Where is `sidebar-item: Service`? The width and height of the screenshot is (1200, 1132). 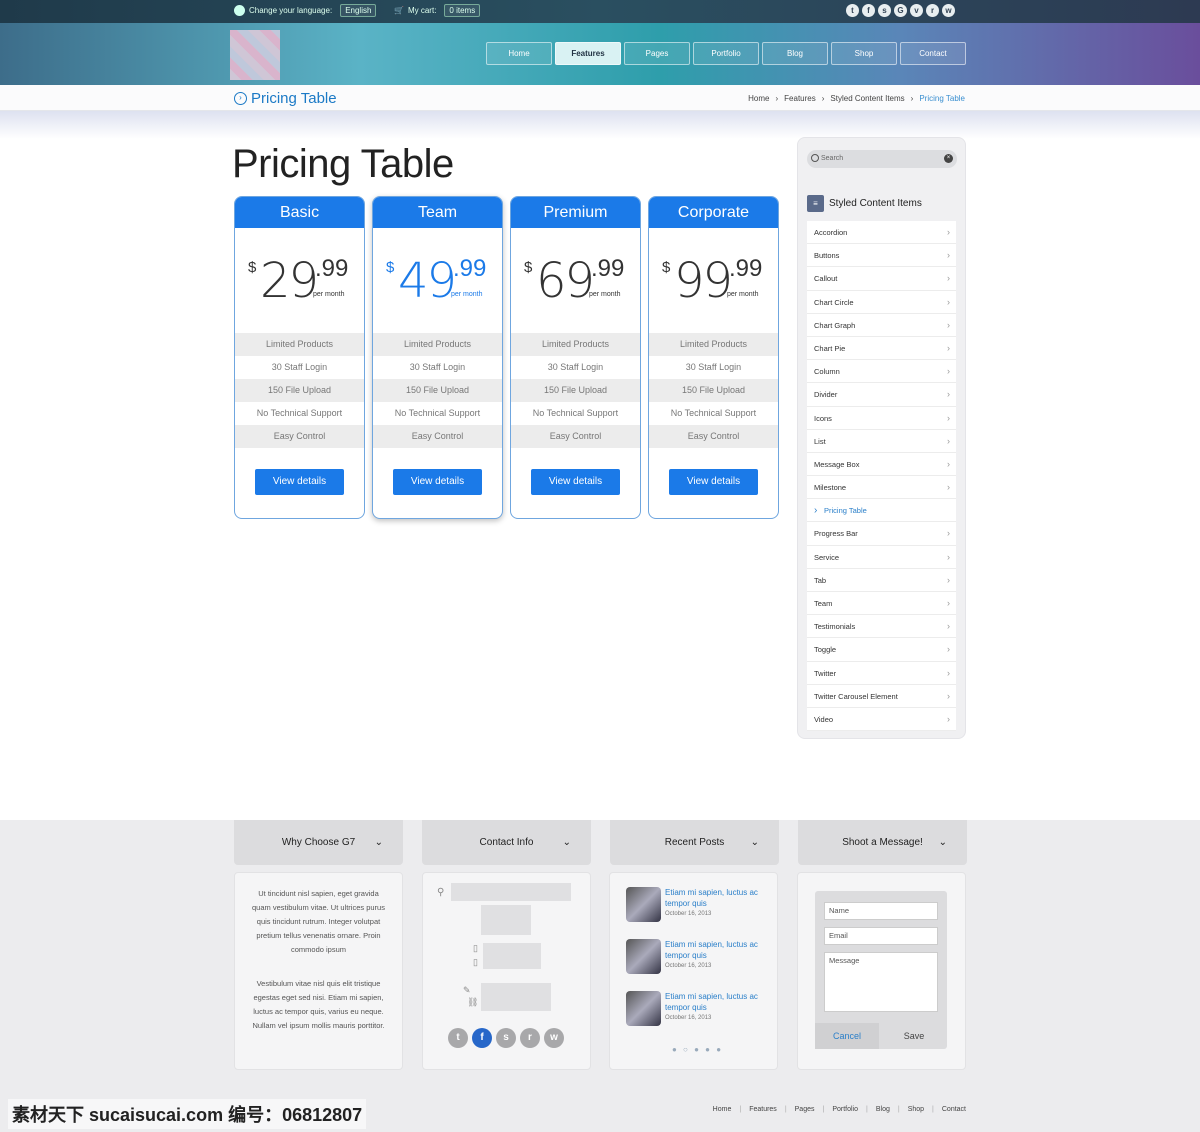
sidebar-item: Service is located at coordinates (881, 557).